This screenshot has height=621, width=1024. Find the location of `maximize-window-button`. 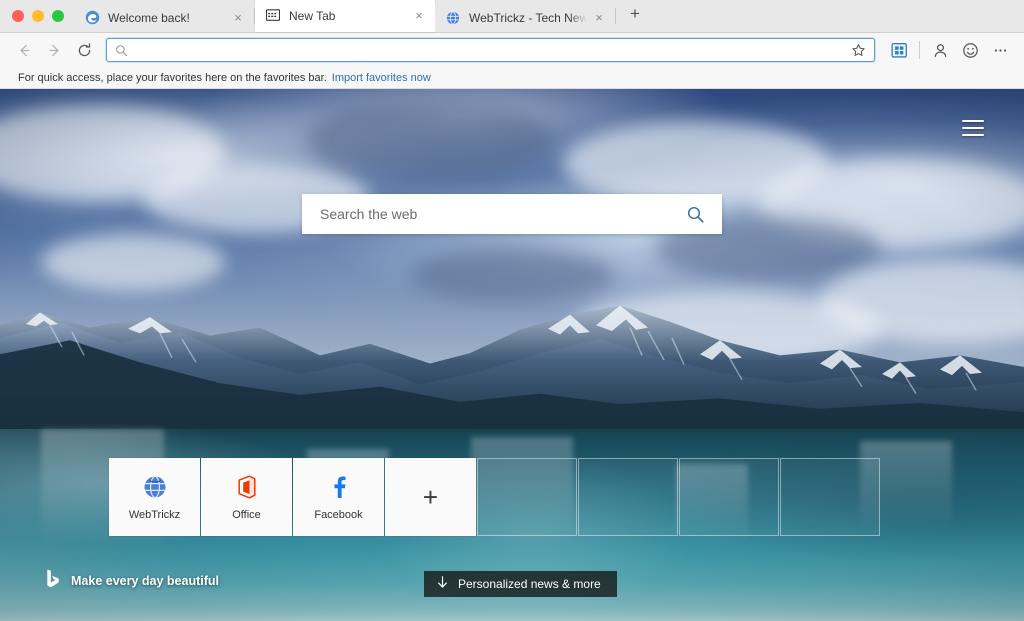

maximize-window-button is located at coordinates (58, 15).